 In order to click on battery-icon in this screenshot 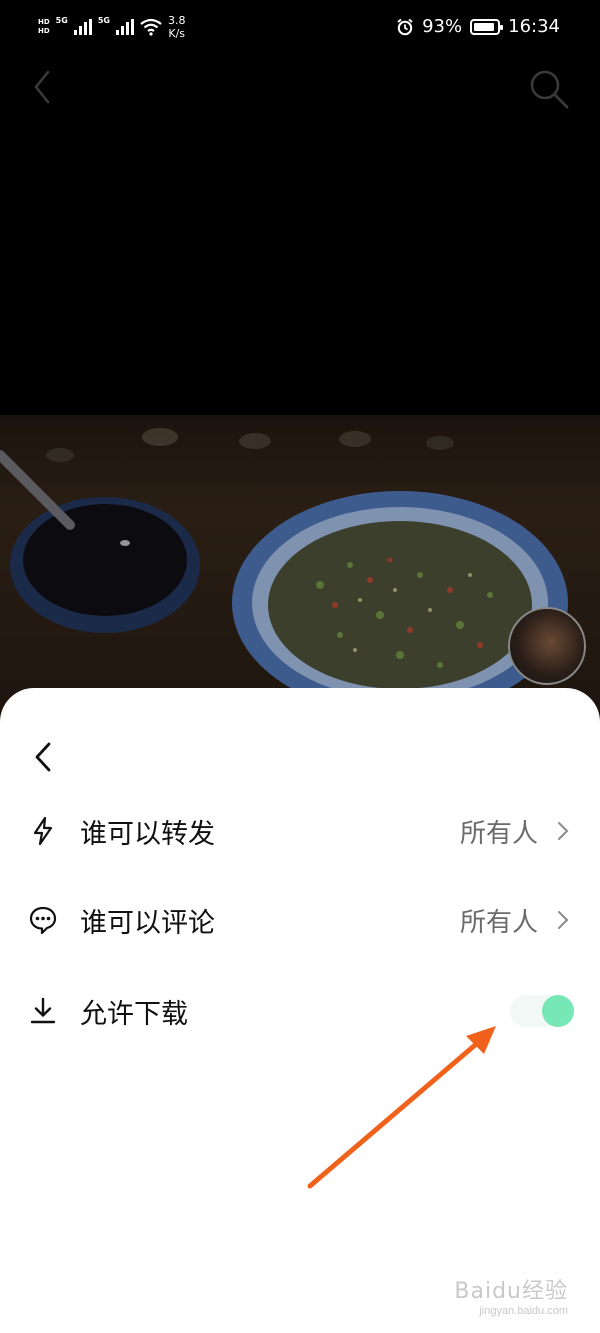, I will do `click(487, 26)`.